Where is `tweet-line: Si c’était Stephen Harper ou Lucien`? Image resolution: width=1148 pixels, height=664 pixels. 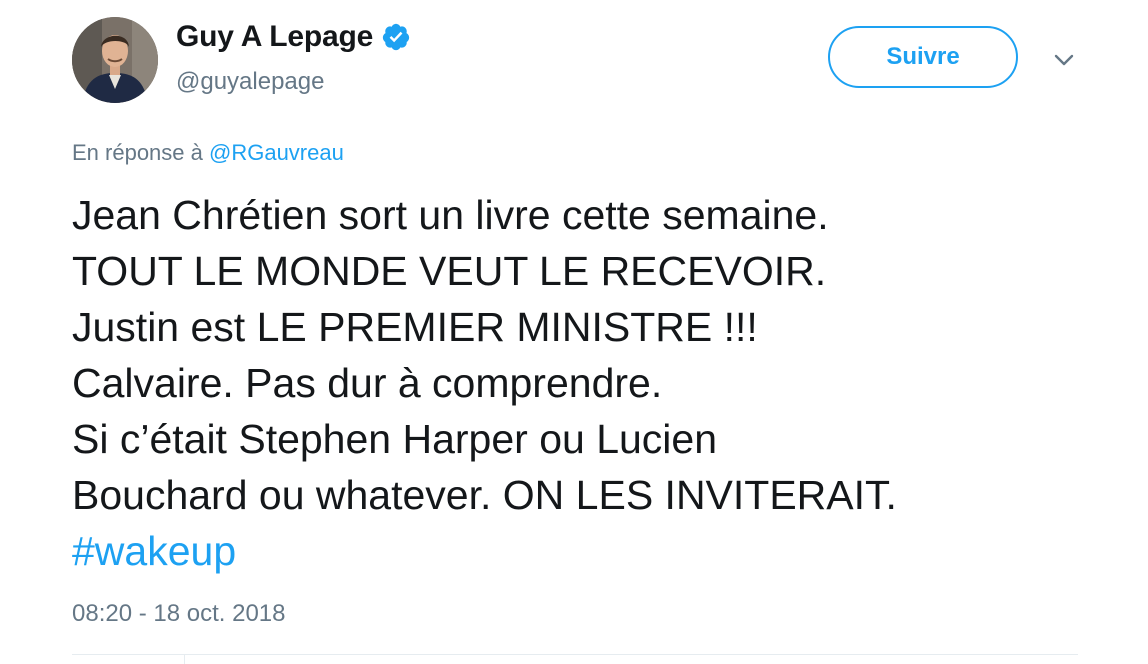 tweet-line: Si c’était Stephen Harper ou Lucien is located at coordinates (395, 439).